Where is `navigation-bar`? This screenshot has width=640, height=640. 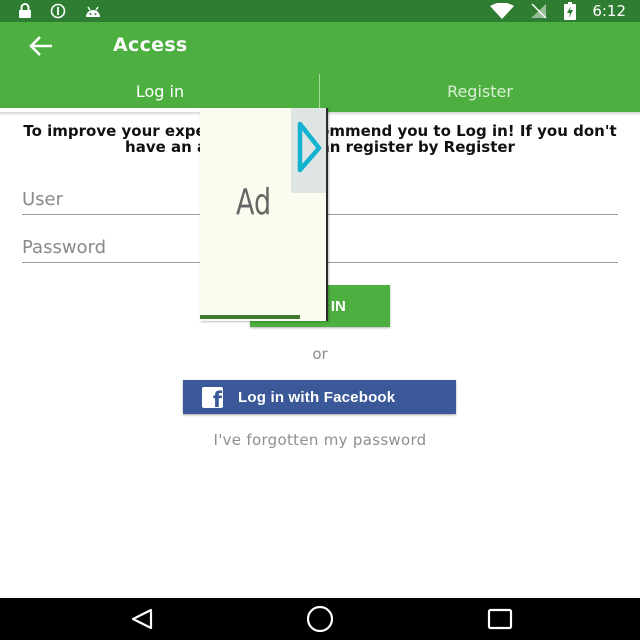
navigation-bar is located at coordinates (320, 619).